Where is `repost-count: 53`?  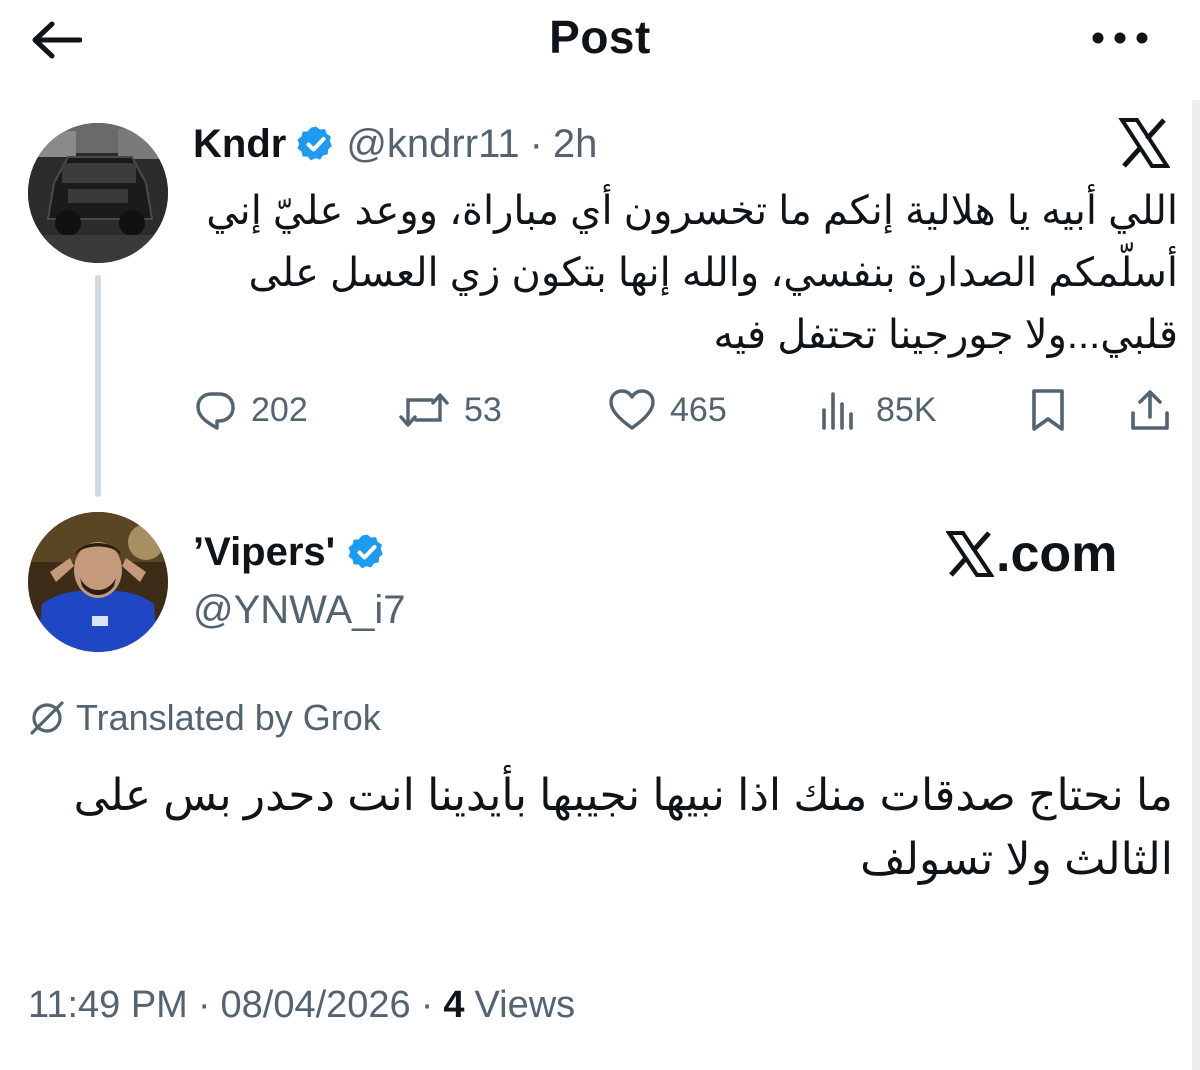 repost-count: 53 is located at coordinates (483, 409).